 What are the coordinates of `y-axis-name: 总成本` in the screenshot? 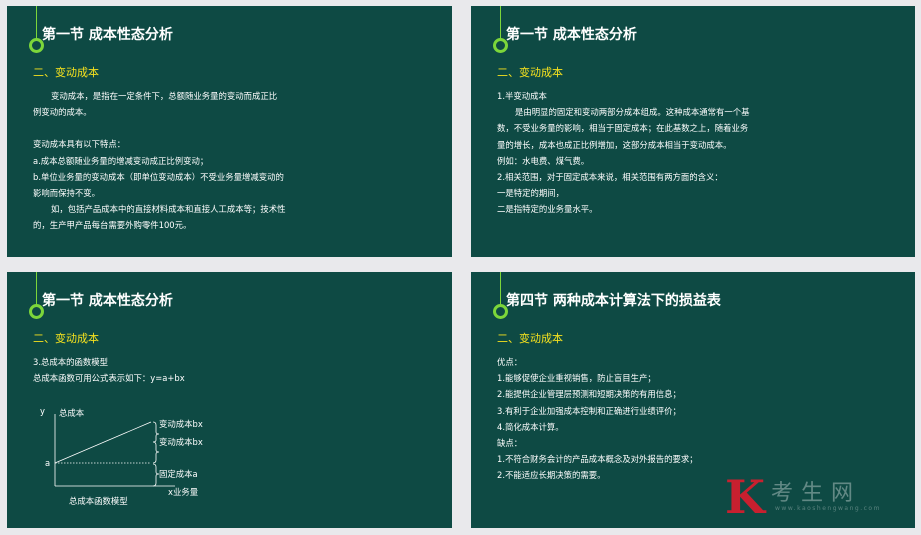 It's located at (72, 413).